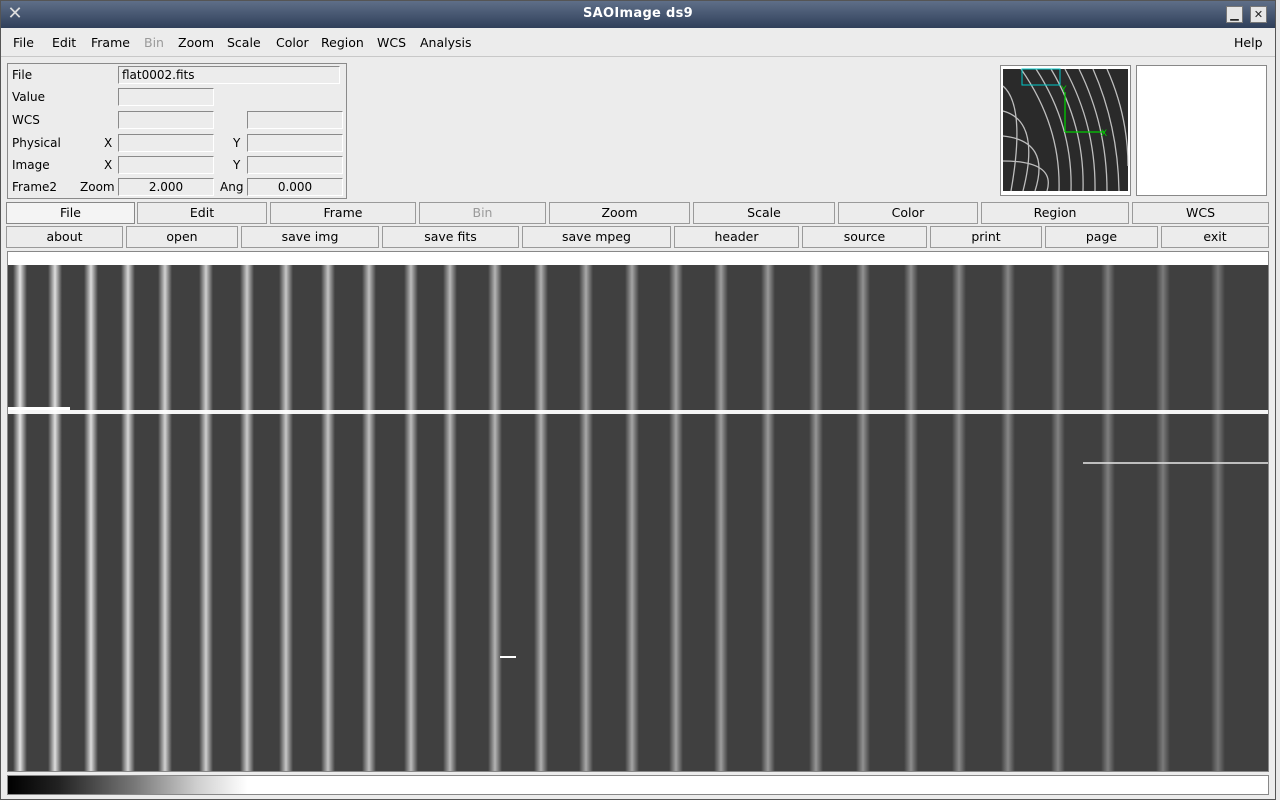 This screenshot has height=800, width=1280. What do you see at coordinates (482, 213) in the screenshot?
I see `buttonbar-bin-button: Bin` at bounding box center [482, 213].